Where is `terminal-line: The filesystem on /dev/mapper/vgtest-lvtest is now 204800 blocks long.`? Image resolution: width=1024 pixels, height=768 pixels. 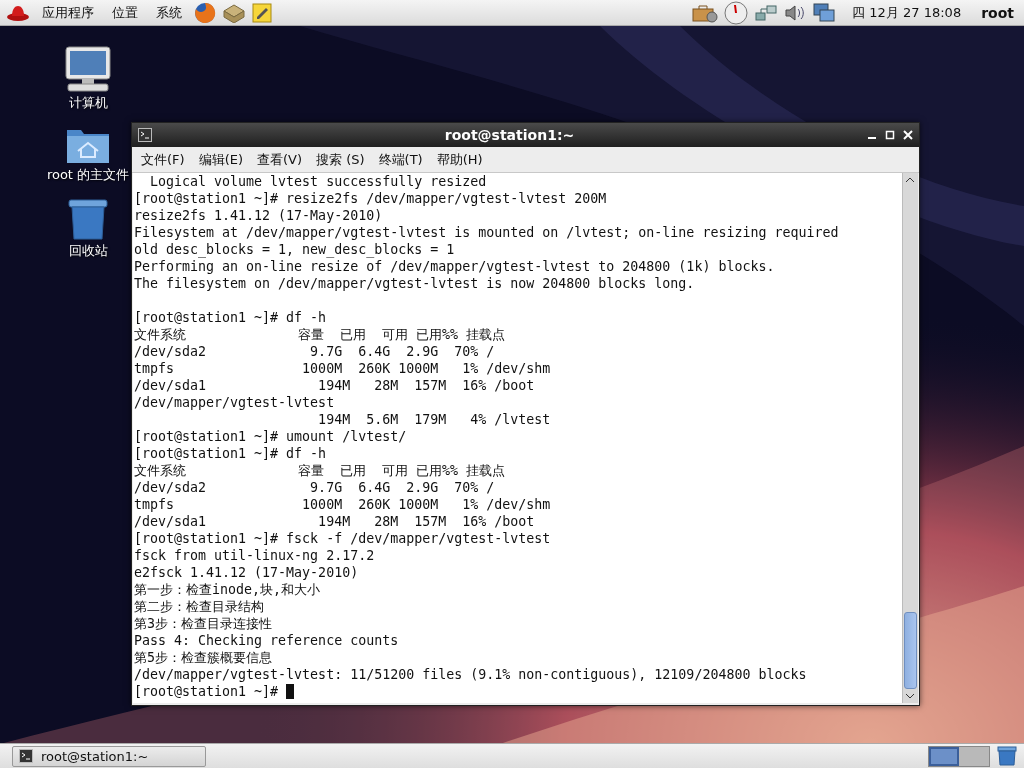 terminal-line: The filesystem on /dev/mapper/vgtest-lvtest is now 204800 blocks long. is located at coordinates (414, 283).